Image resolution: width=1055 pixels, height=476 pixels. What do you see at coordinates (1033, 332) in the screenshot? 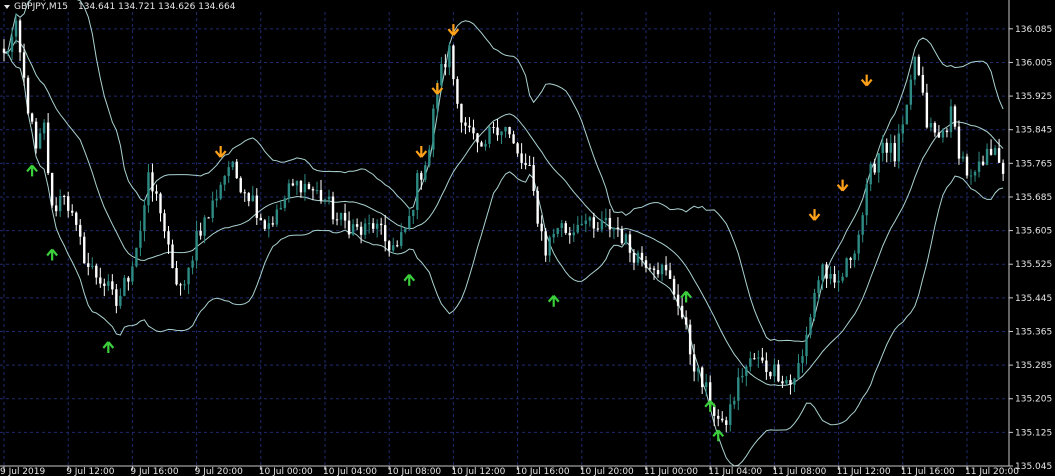
I see `price-tick-label: 135.365` at bounding box center [1033, 332].